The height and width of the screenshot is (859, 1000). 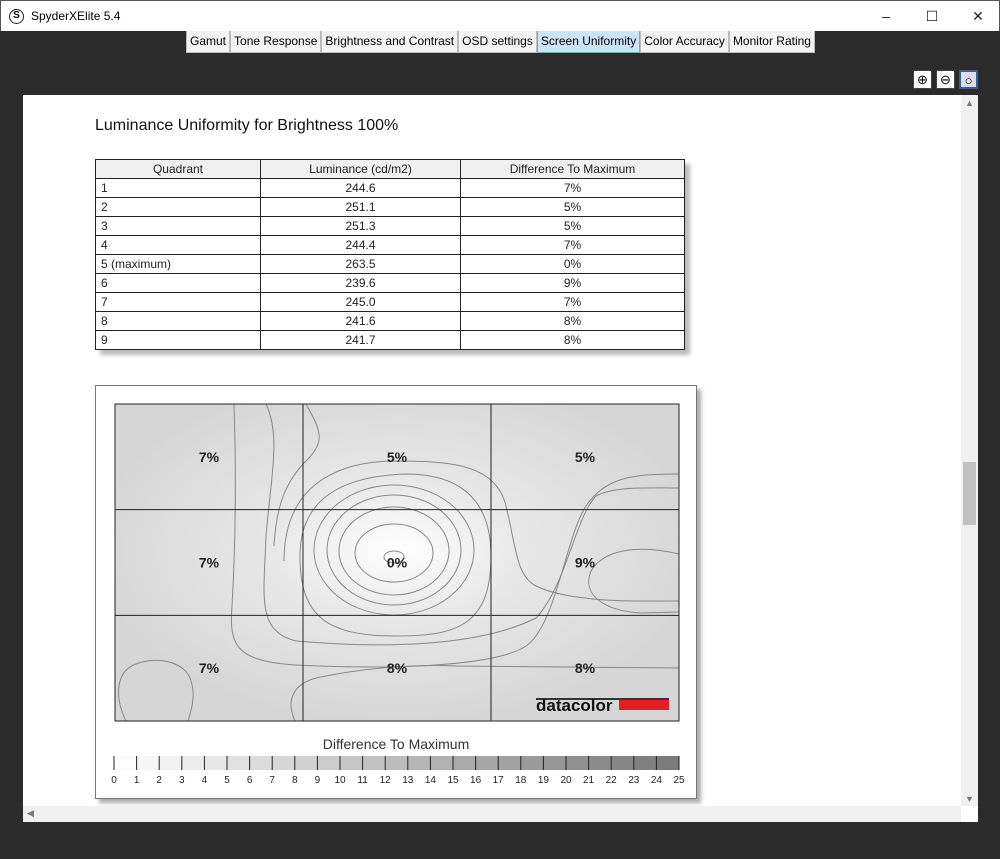 I want to click on table-row: 4 244.4 7%, so click(x=390, y=245).